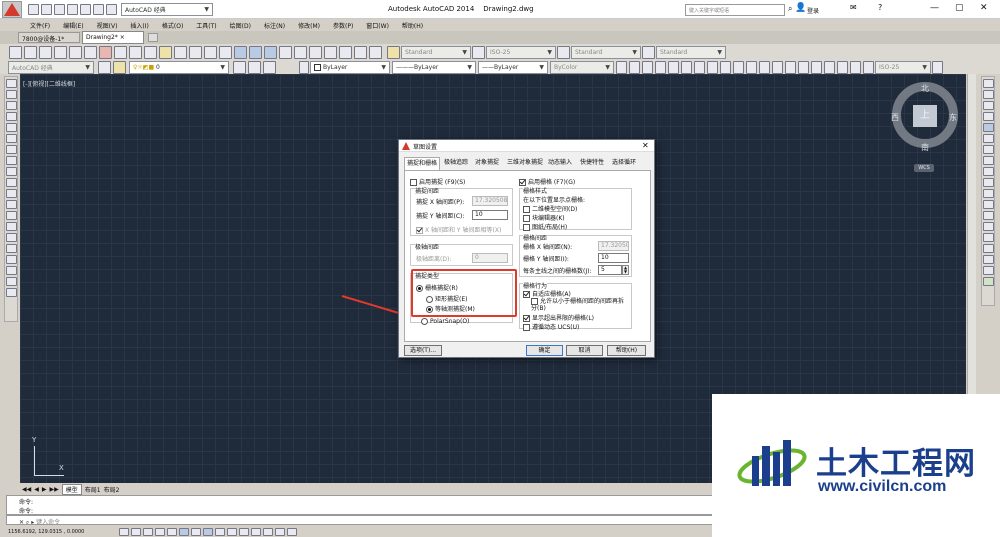 Image resolution: width=1000 pixels, height=537 pixels. I want to click on saveas-icon, so click(72, 9).